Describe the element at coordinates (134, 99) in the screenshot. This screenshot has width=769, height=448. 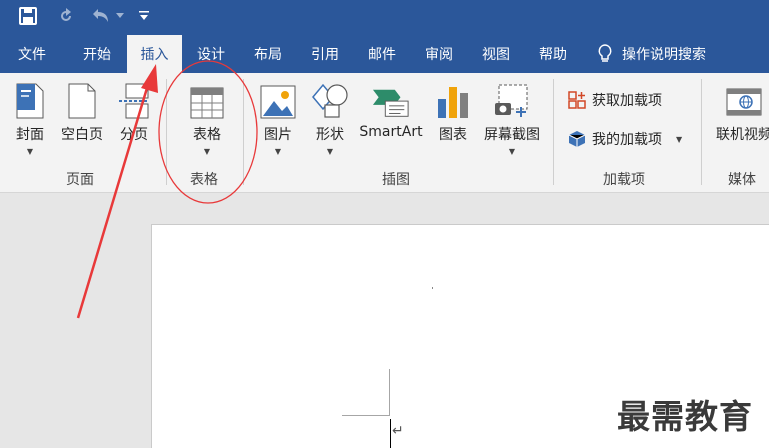
I see `page-break-icon` at that location.